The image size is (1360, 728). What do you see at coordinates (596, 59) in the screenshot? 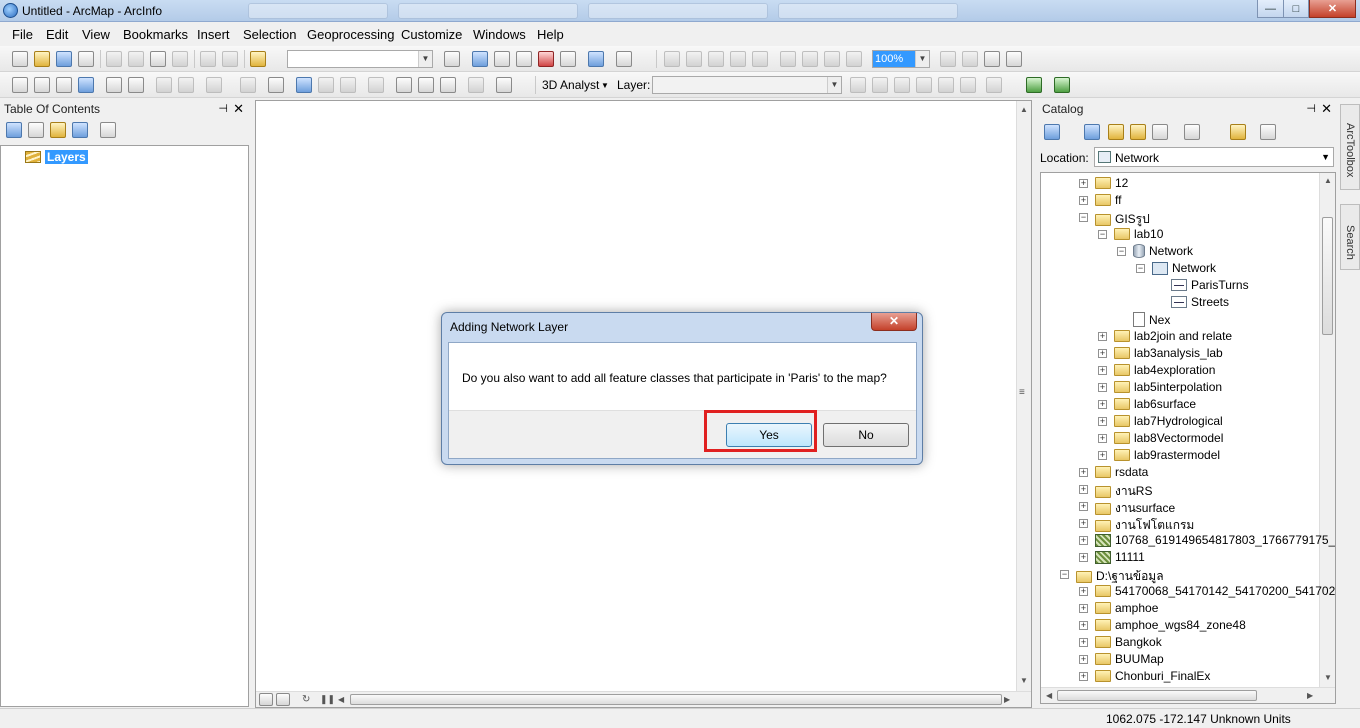
I see `modelbuilder-icon` at bounding box center [596, 59].